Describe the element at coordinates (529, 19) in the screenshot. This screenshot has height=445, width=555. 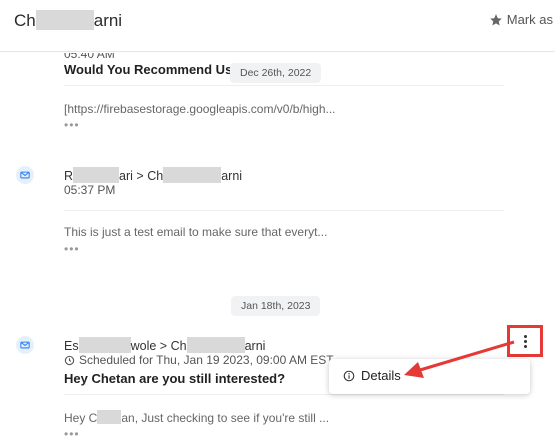
I see `mark-as-label: Mark as` at that location.